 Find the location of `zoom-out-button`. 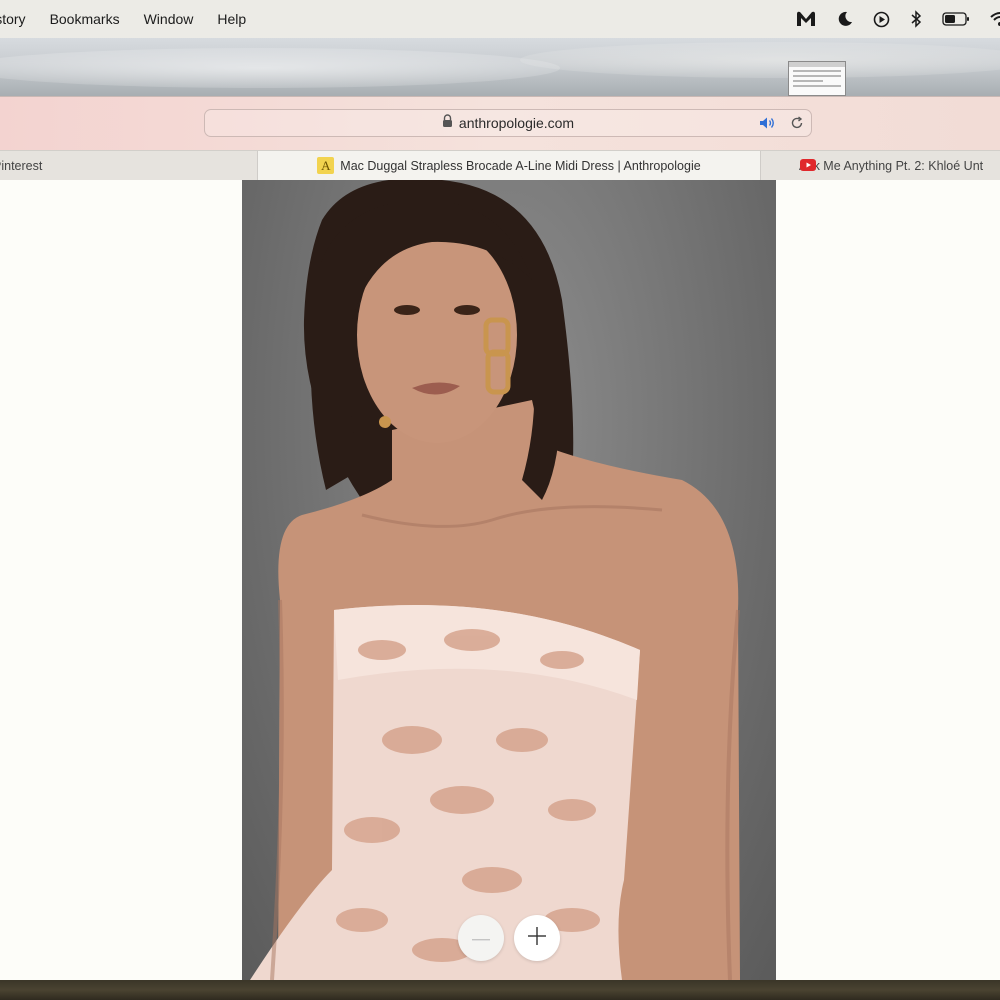

zoom-out-button is located at coordinates (481, 938).